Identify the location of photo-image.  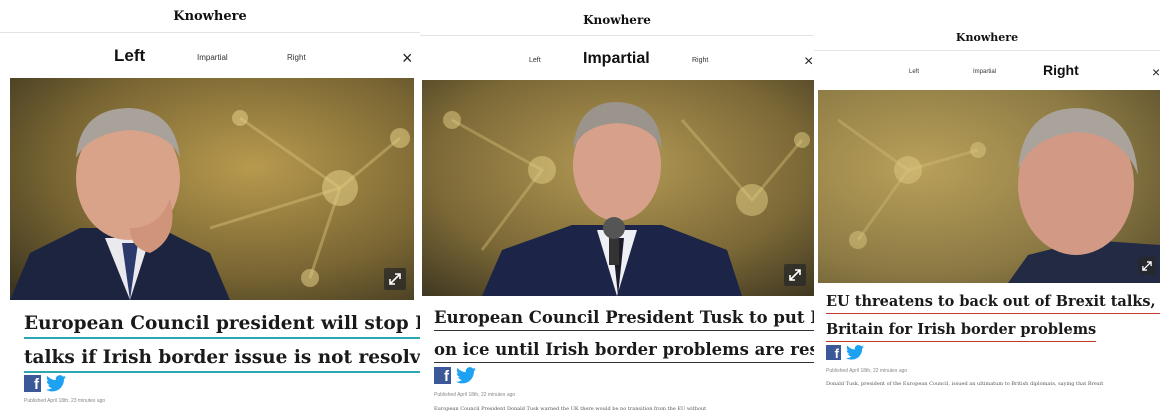
(989, 186).